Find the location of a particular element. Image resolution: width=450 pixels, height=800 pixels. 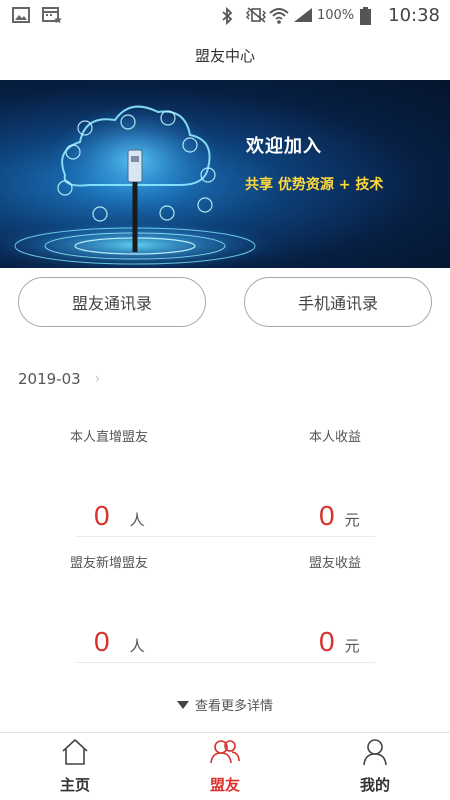

ally-new-allies-label: 盟友新增盟友 is located at coordinates (109, 563).